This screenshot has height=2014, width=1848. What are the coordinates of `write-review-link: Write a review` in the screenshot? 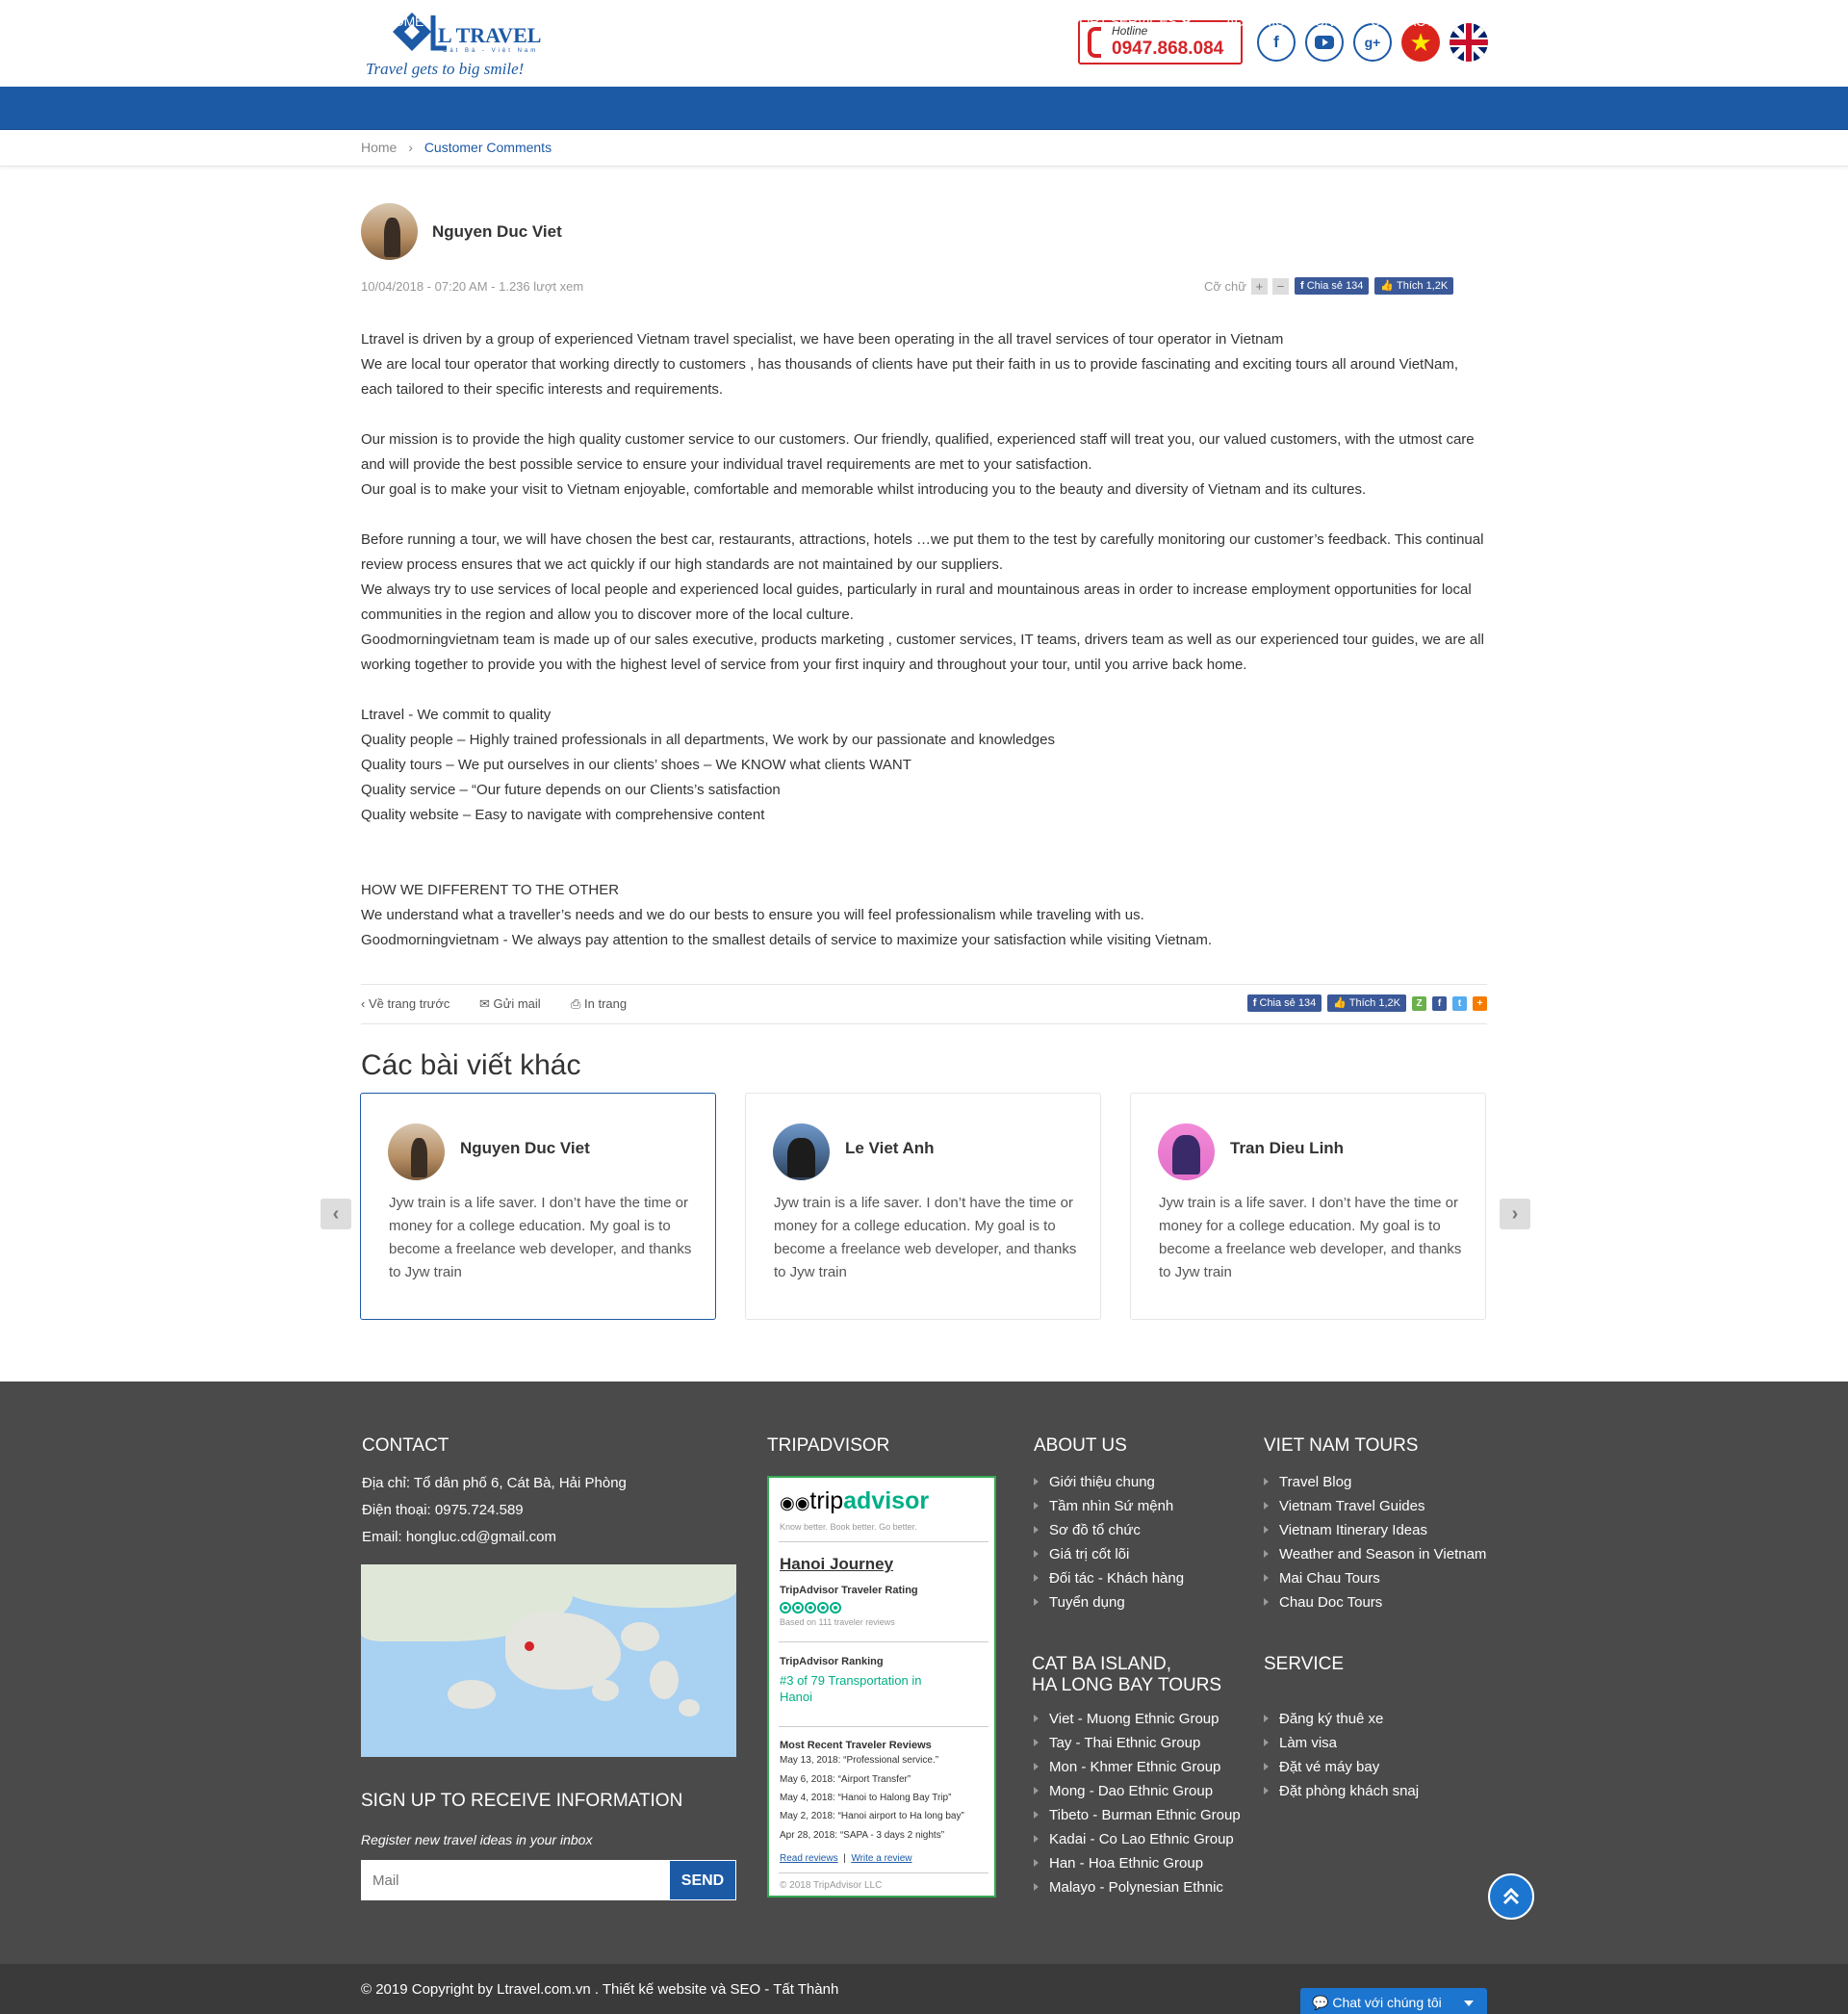 It's located at (881, 1858).